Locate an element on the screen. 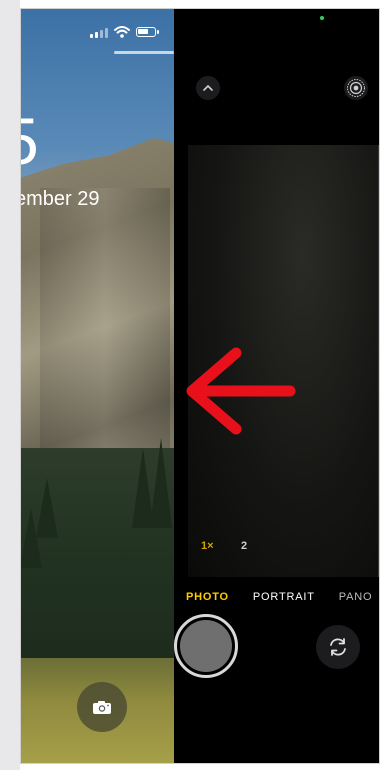 The width and height of the screenshot is (381, 770). chevron-up-icon is located at coordinates (208, 87).